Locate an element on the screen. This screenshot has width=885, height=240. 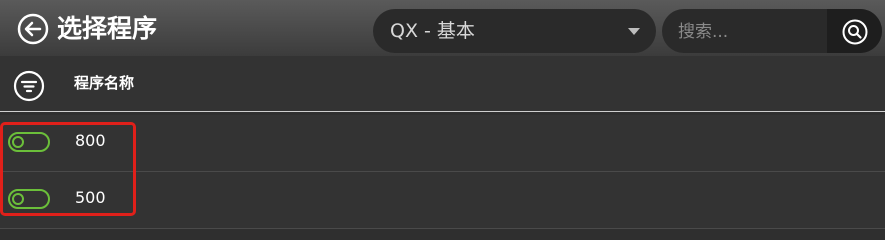
program-name-cell: 500 is located at coordinates (90, 197).